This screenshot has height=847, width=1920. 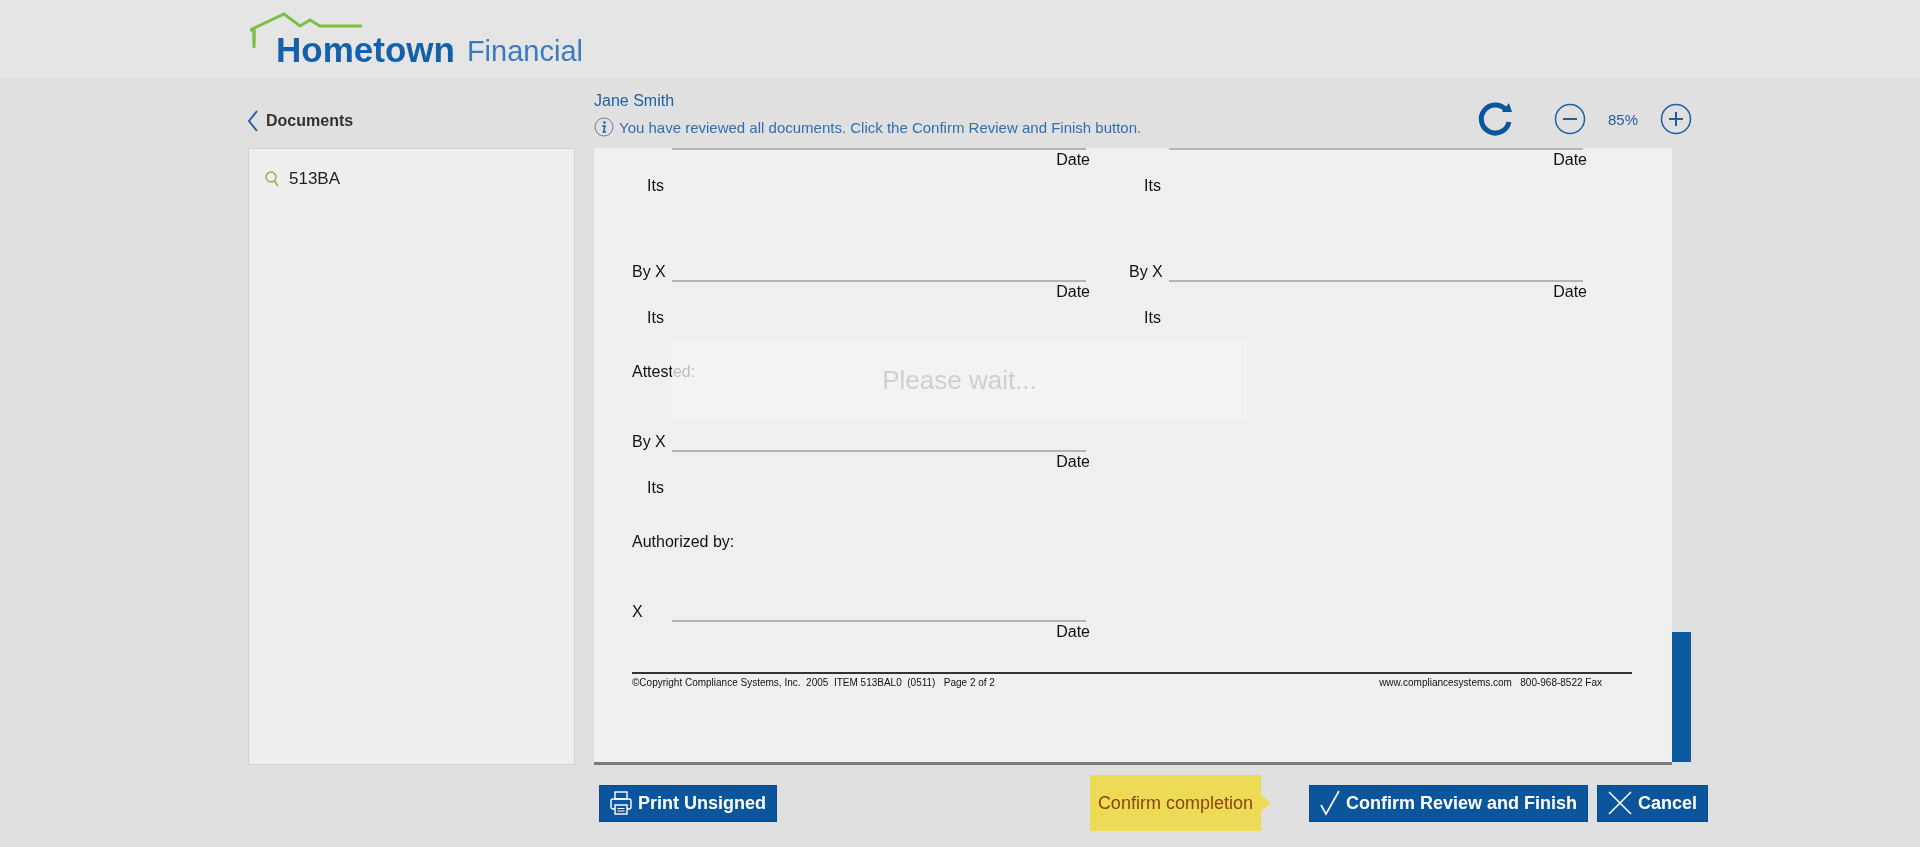 I want to click on section-label: Authorized by:, so click(x=683, y=541).